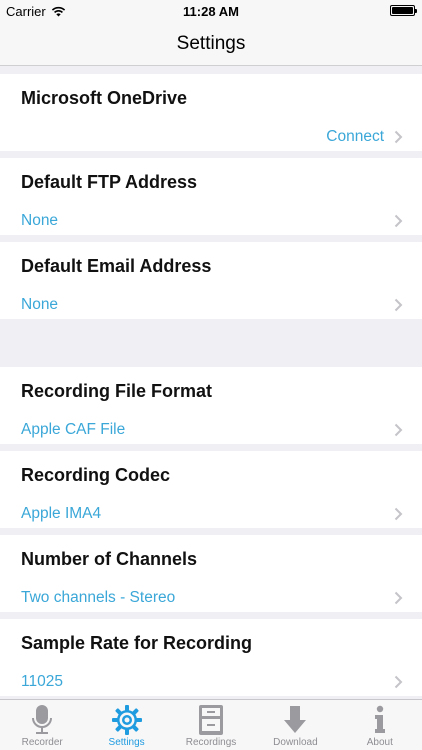  I want to click on setting-label: Number of Channels, so click(109, 559).